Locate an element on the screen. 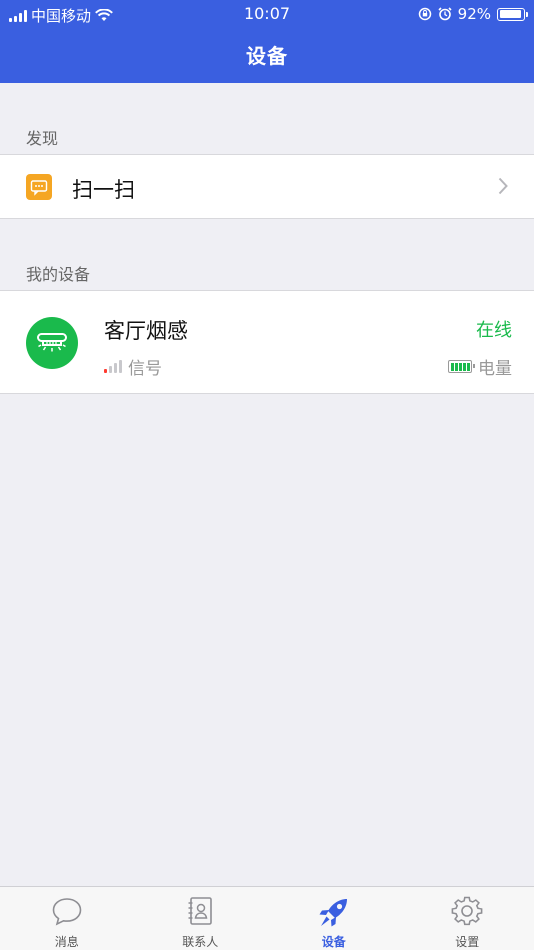  chevron-right-icon is located at coordinates (503, 186).